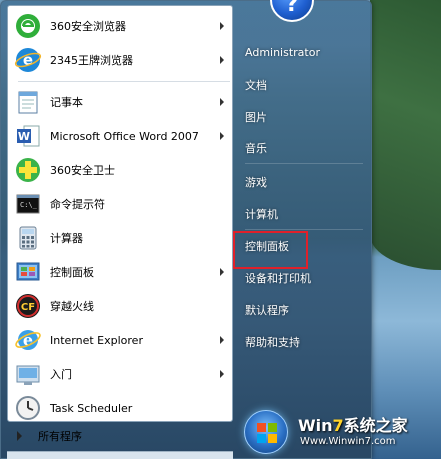 This screenshot has height=459, width=441. Describe the element at coordinates (121, 102) in the screenshot. I see `program-item-notepad: 记事本` at that location.